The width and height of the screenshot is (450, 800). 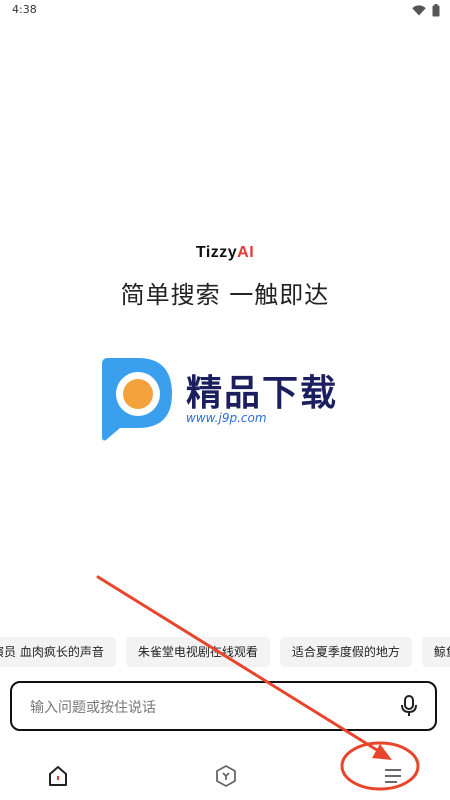 What do you see at coordinates (262, 393) in the screenshot?
I see `watermark-title: 精品下载` at bounding box center [262, 393].